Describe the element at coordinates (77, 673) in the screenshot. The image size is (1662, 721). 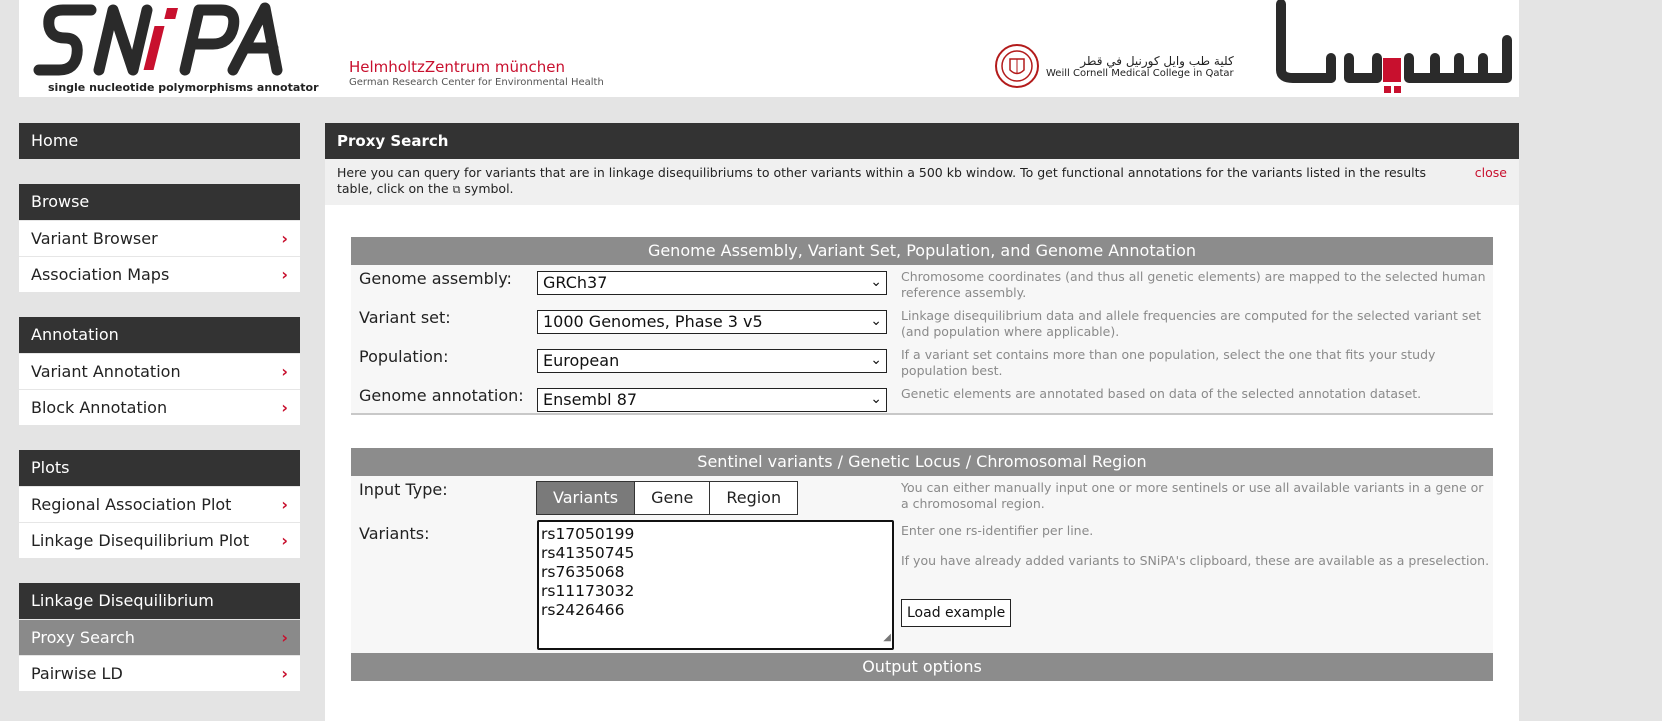
I see `sidebar-item-label: Pairwise LD` at that location.